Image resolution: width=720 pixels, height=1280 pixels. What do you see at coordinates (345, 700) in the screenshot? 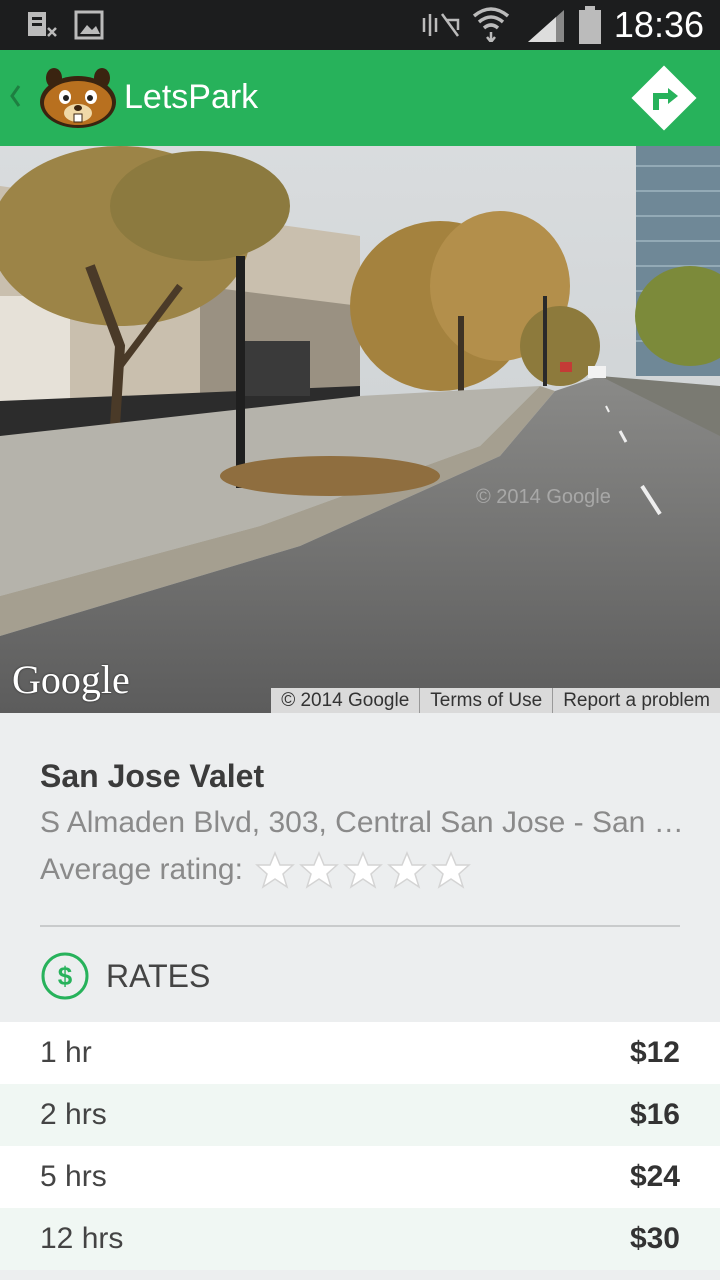
I see `copyright-text: © 2014 Google` at bounding box center [345, 700].